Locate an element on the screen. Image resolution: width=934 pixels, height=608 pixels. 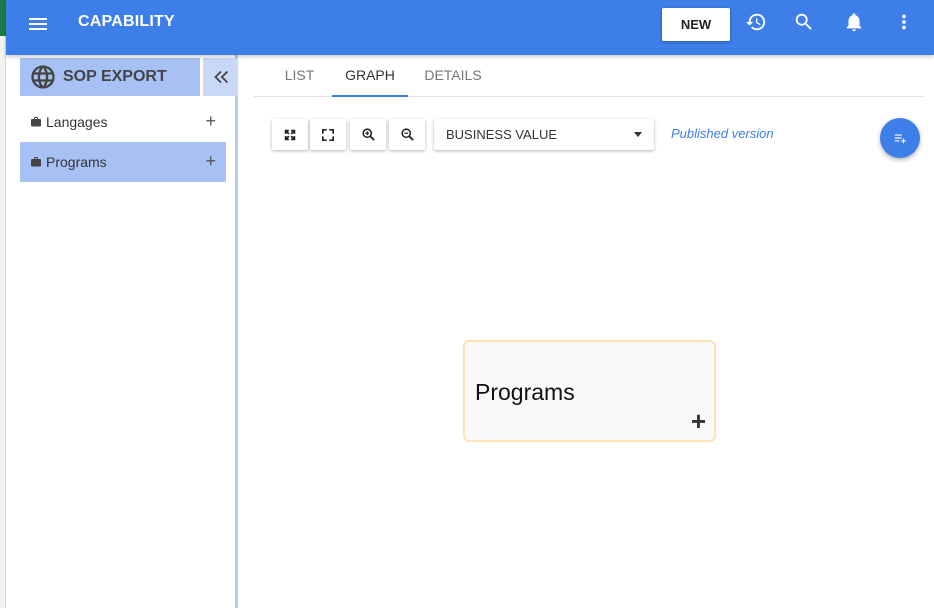
globe-icon is located at coordinates (43, 77).